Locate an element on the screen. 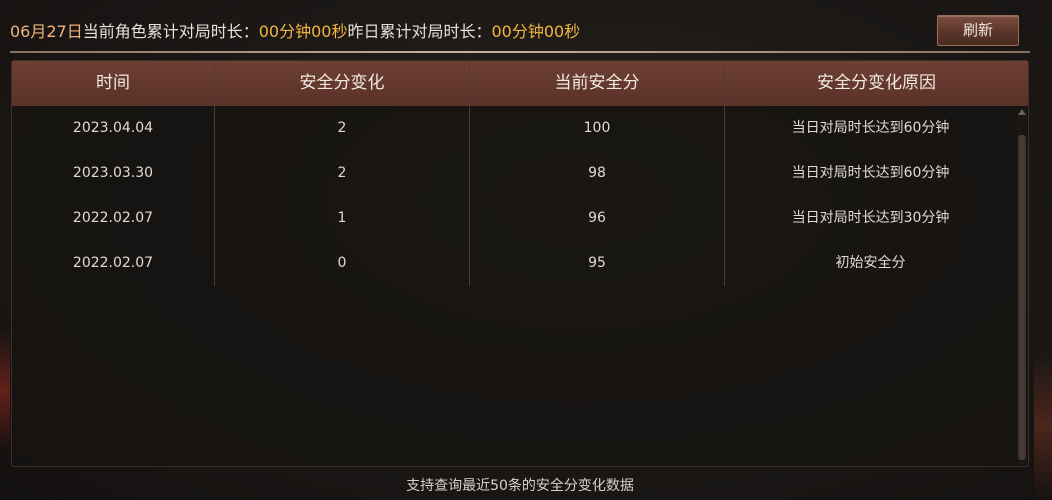  cell-change-reason: 当日对局时长达到30分钟 is located at coordinates (870, 218).